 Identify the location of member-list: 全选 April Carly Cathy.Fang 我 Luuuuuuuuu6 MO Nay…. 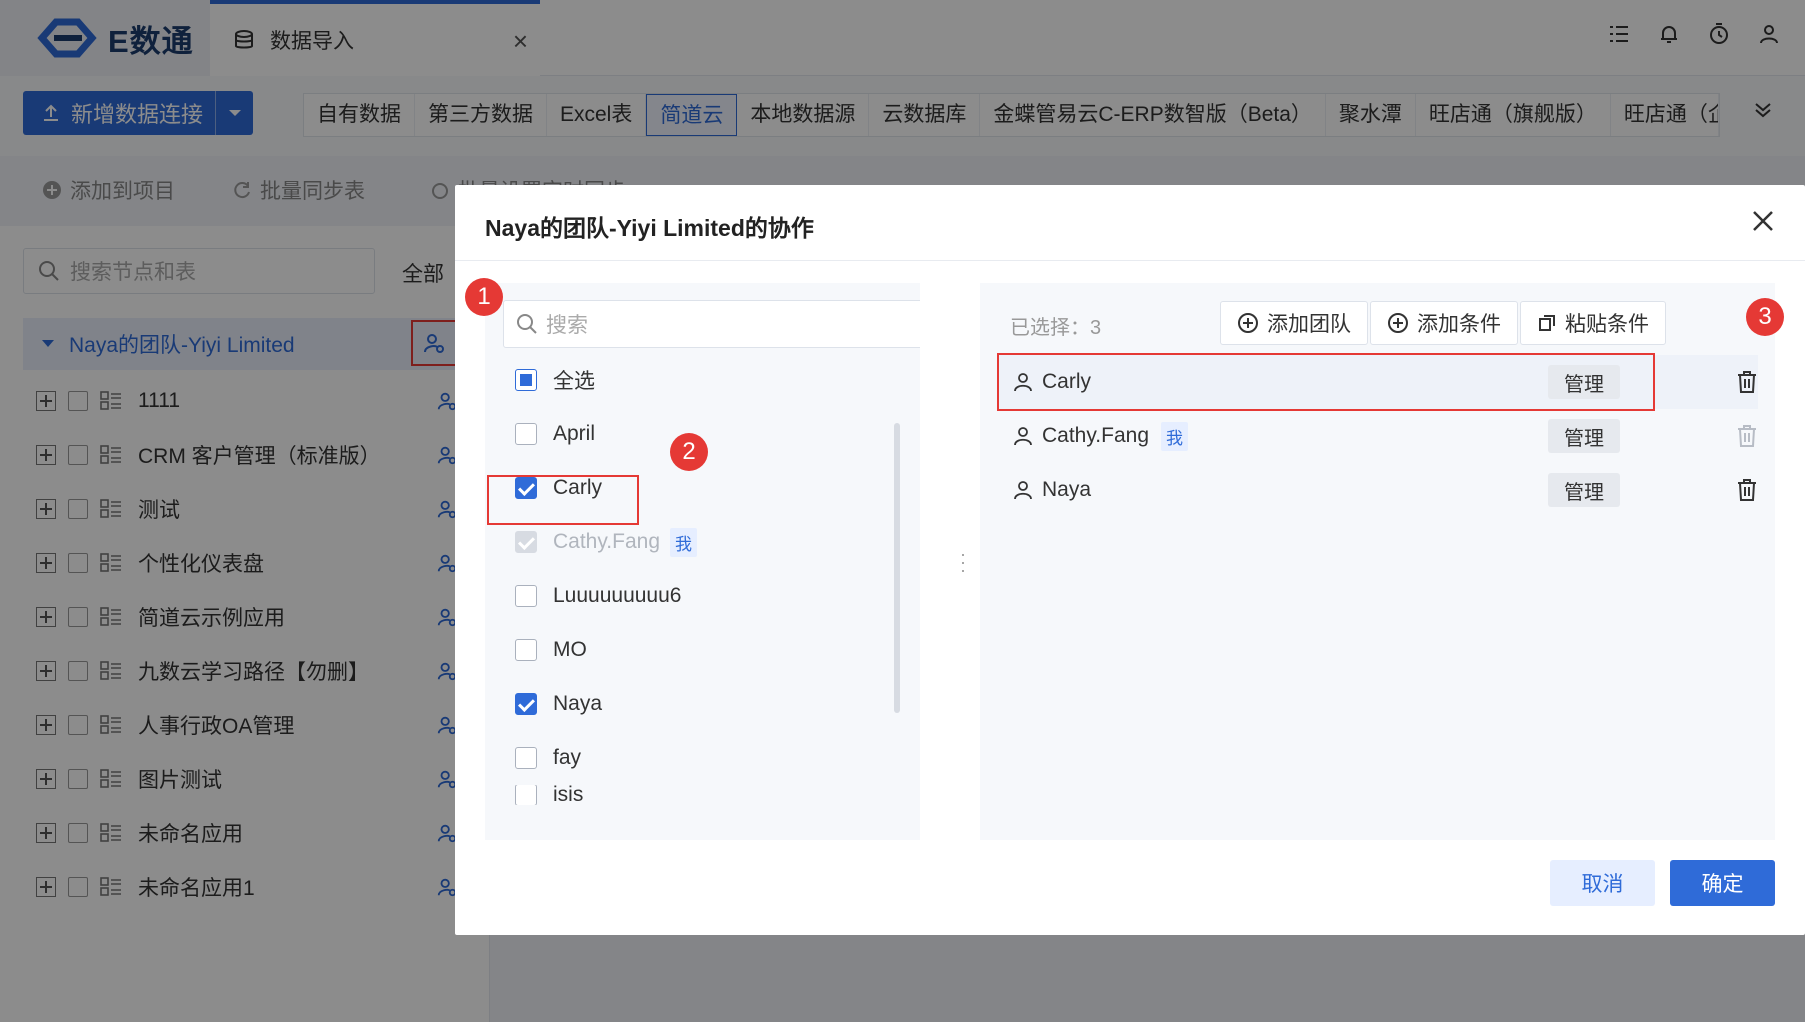
(703, 579).